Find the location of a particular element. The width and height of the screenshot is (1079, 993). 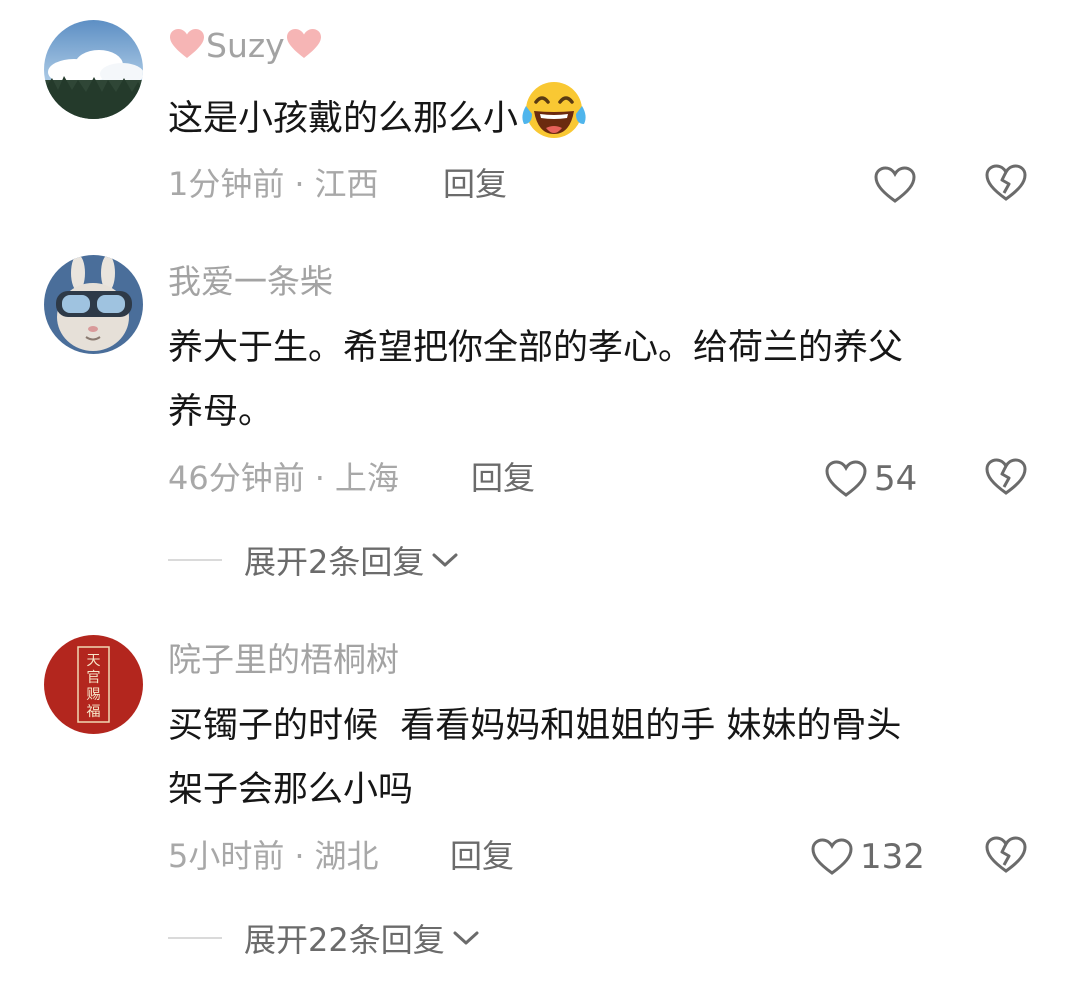

comment-text: 养大于生。希望把你全部的孝心。给荷兰的养父 养母。 is located at coordinates (608, 380).